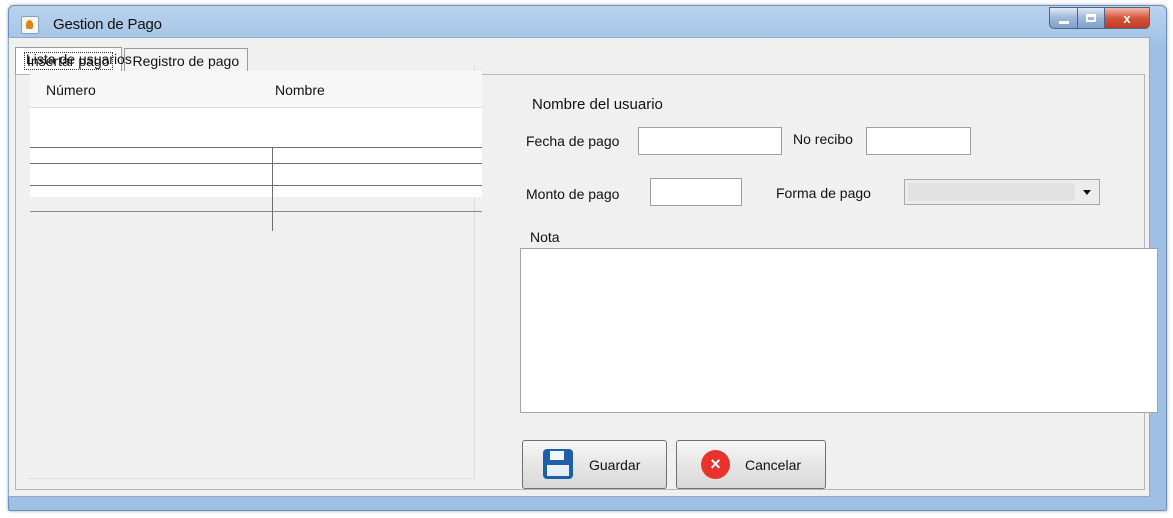  What do you see at coordinates (300, 90) in the screenshot?
I see `column-header-nombre: Nombre` at bounding box center [300, 90].